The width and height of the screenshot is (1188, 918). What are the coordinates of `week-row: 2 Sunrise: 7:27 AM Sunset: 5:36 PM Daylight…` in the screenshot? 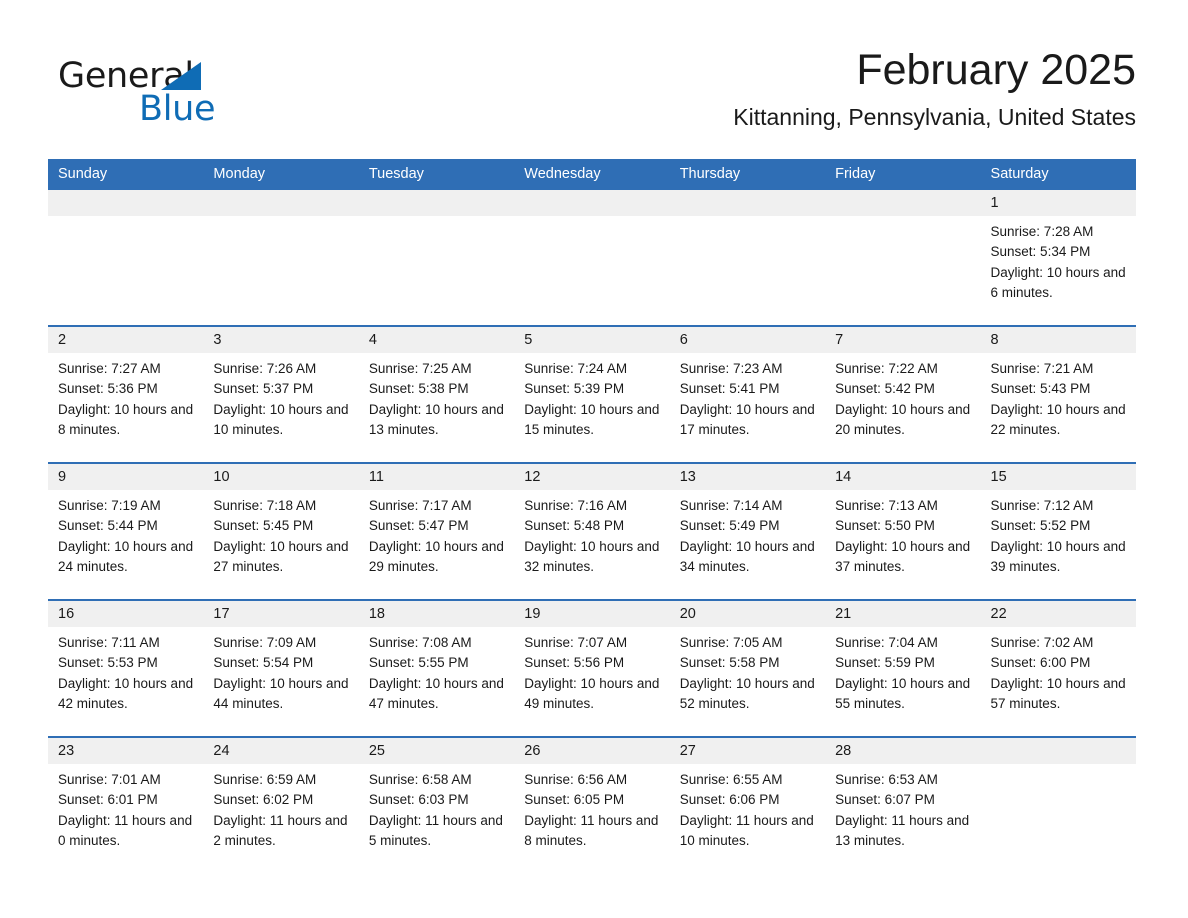 It's located at (592, 394).